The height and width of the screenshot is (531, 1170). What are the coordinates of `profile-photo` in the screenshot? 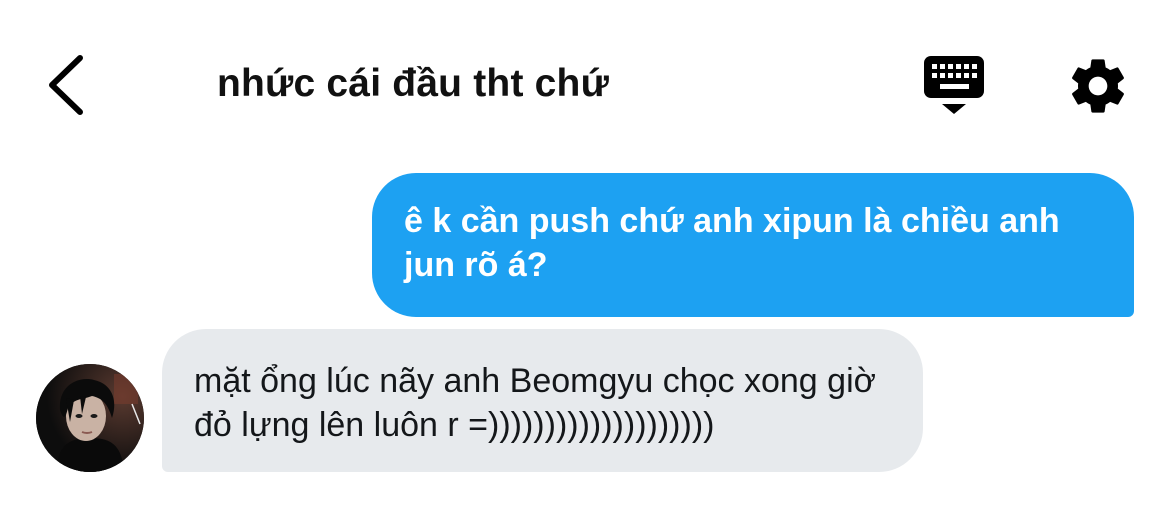 It's located at (90, 418).